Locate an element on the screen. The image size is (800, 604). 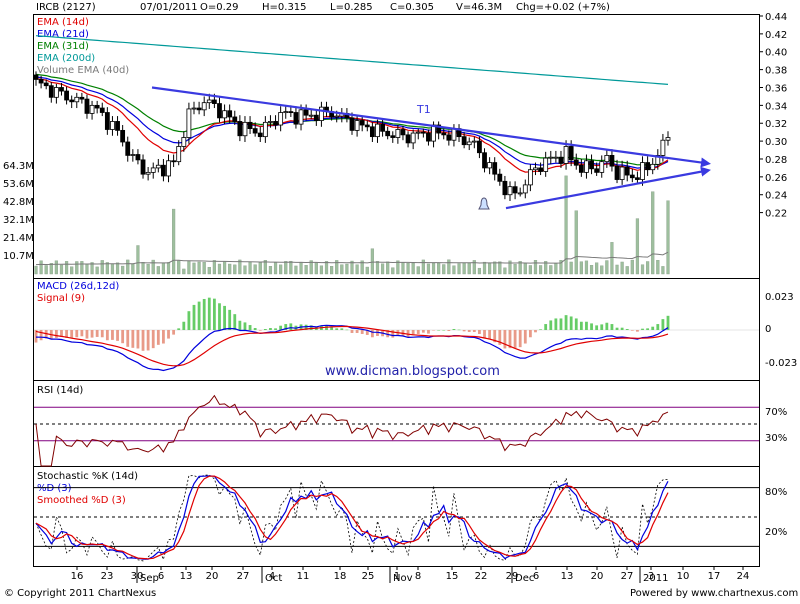
legend-signal: Signal (9) is located at coordinates (61, 298).